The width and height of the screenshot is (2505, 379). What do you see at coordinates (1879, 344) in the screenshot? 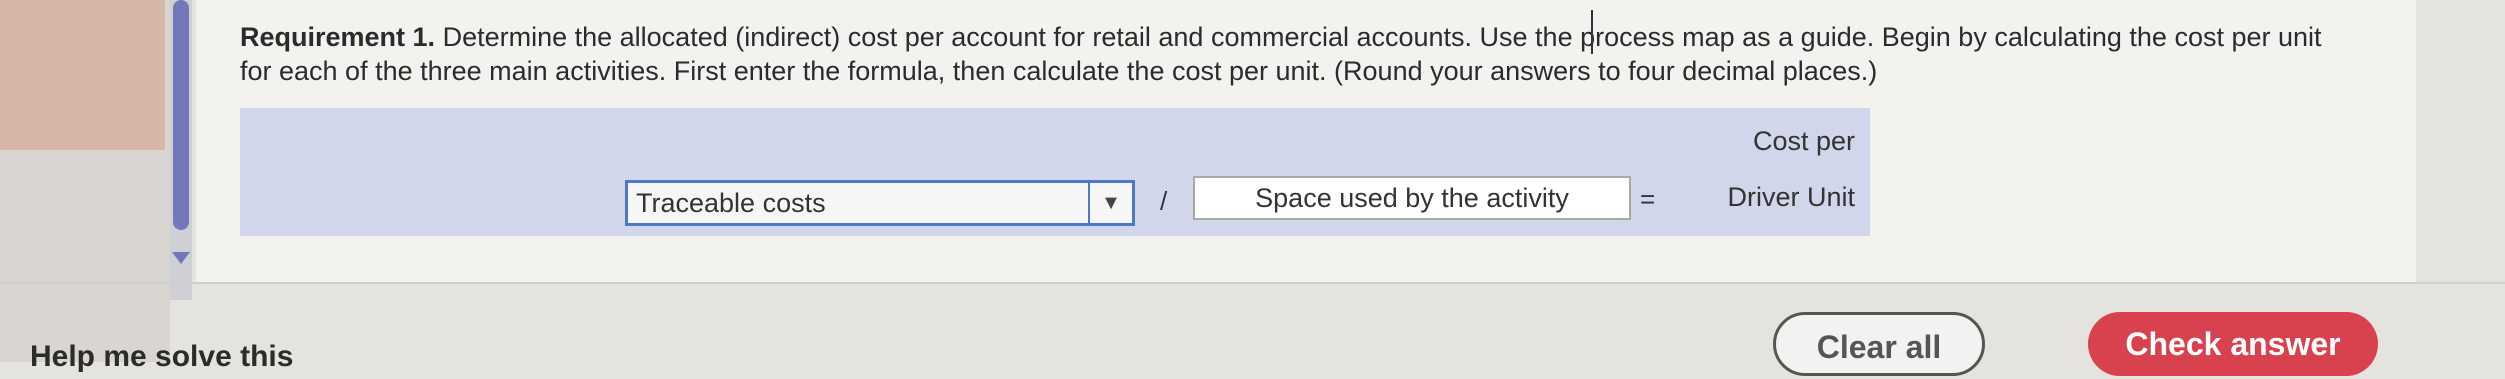
I see `clear-all-button: Clear all` at bounding box center [1879, 344].